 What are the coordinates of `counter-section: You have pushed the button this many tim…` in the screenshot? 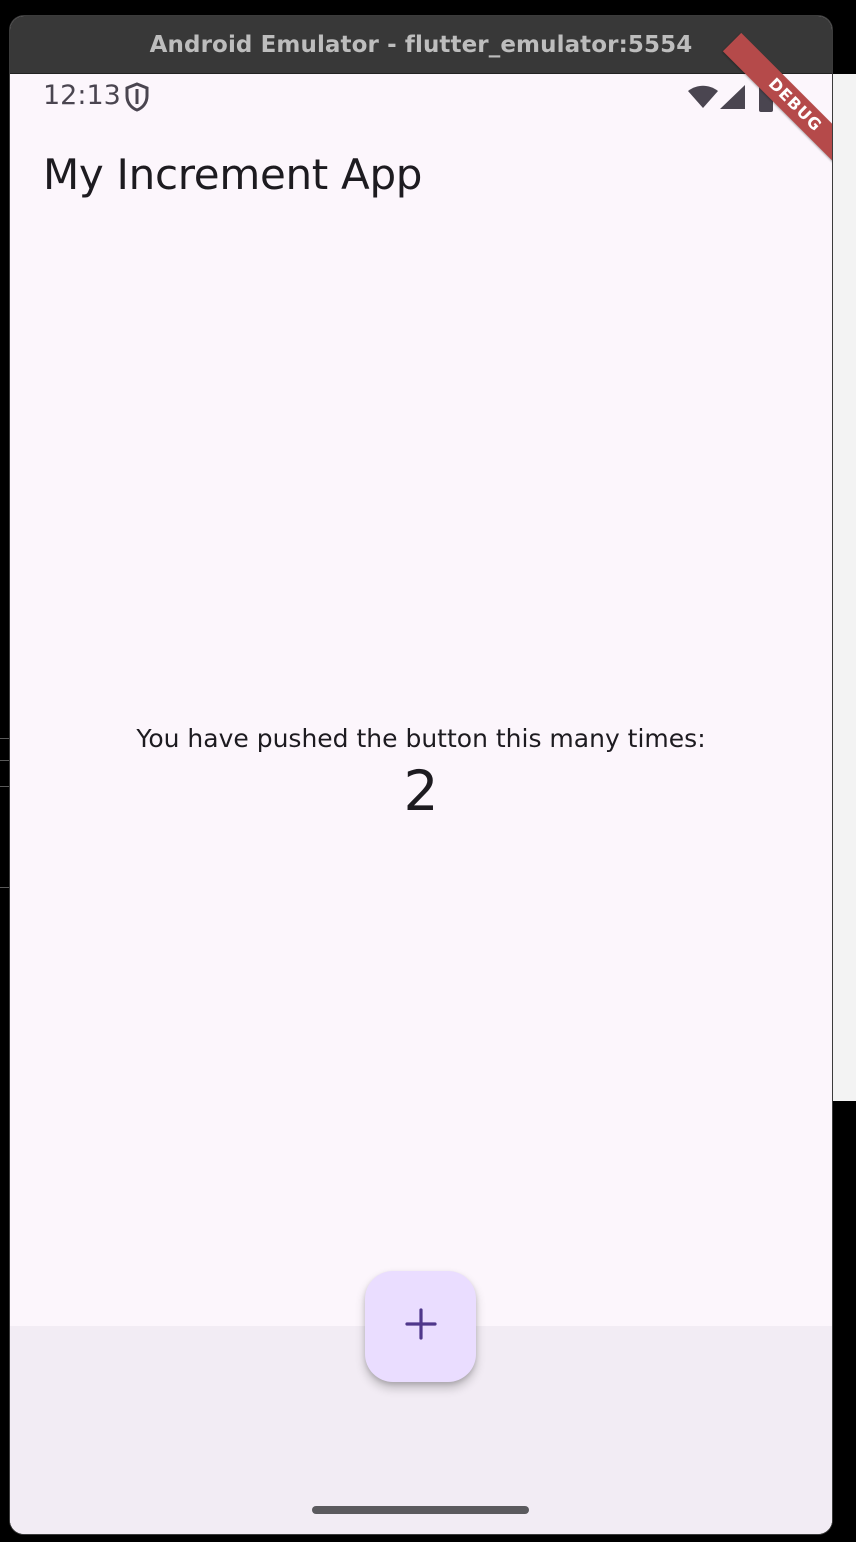 It's located at (421, 773).